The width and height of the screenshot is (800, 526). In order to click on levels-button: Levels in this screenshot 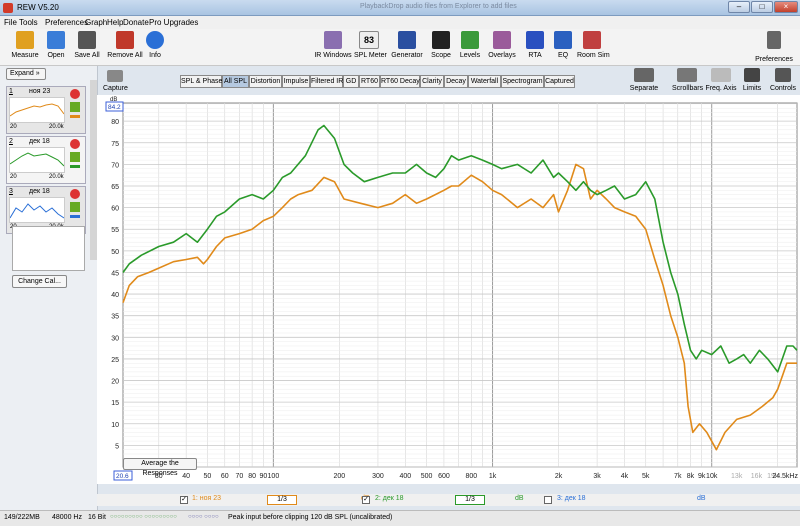, I will do `click(470, 48)`.